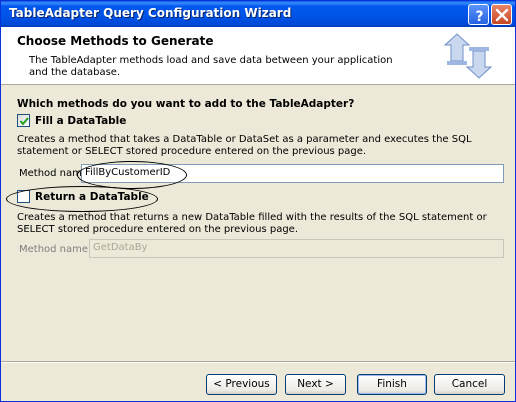 The height and width of the screenshot is (402, 516). What do you see at coordinates (115, 41) in the screenshot?
I see `page-title: Choose Methods to Generate` at bounding box center [115, 41].